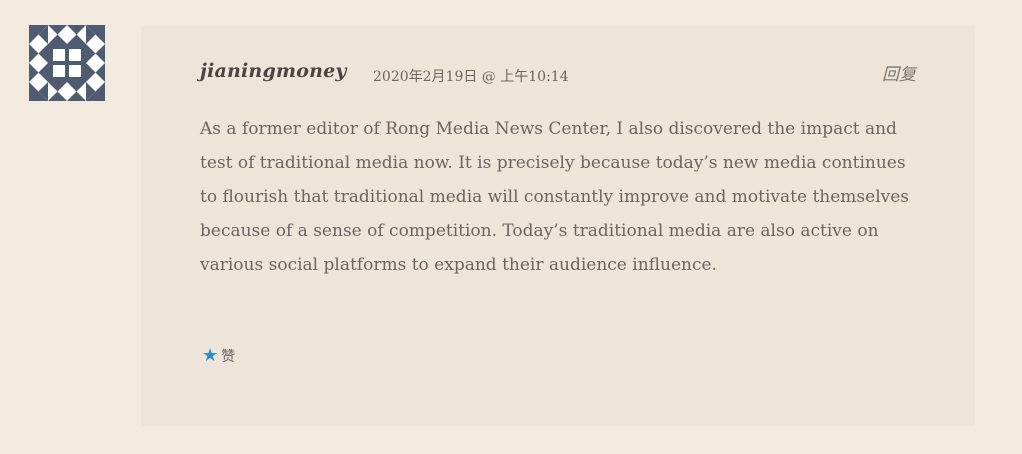 The height and width of the screenshot is (454, 1022). I want to click on comment-timestamp-link: 2020年2月19日 @ 上午10:14, so click(471, 76).